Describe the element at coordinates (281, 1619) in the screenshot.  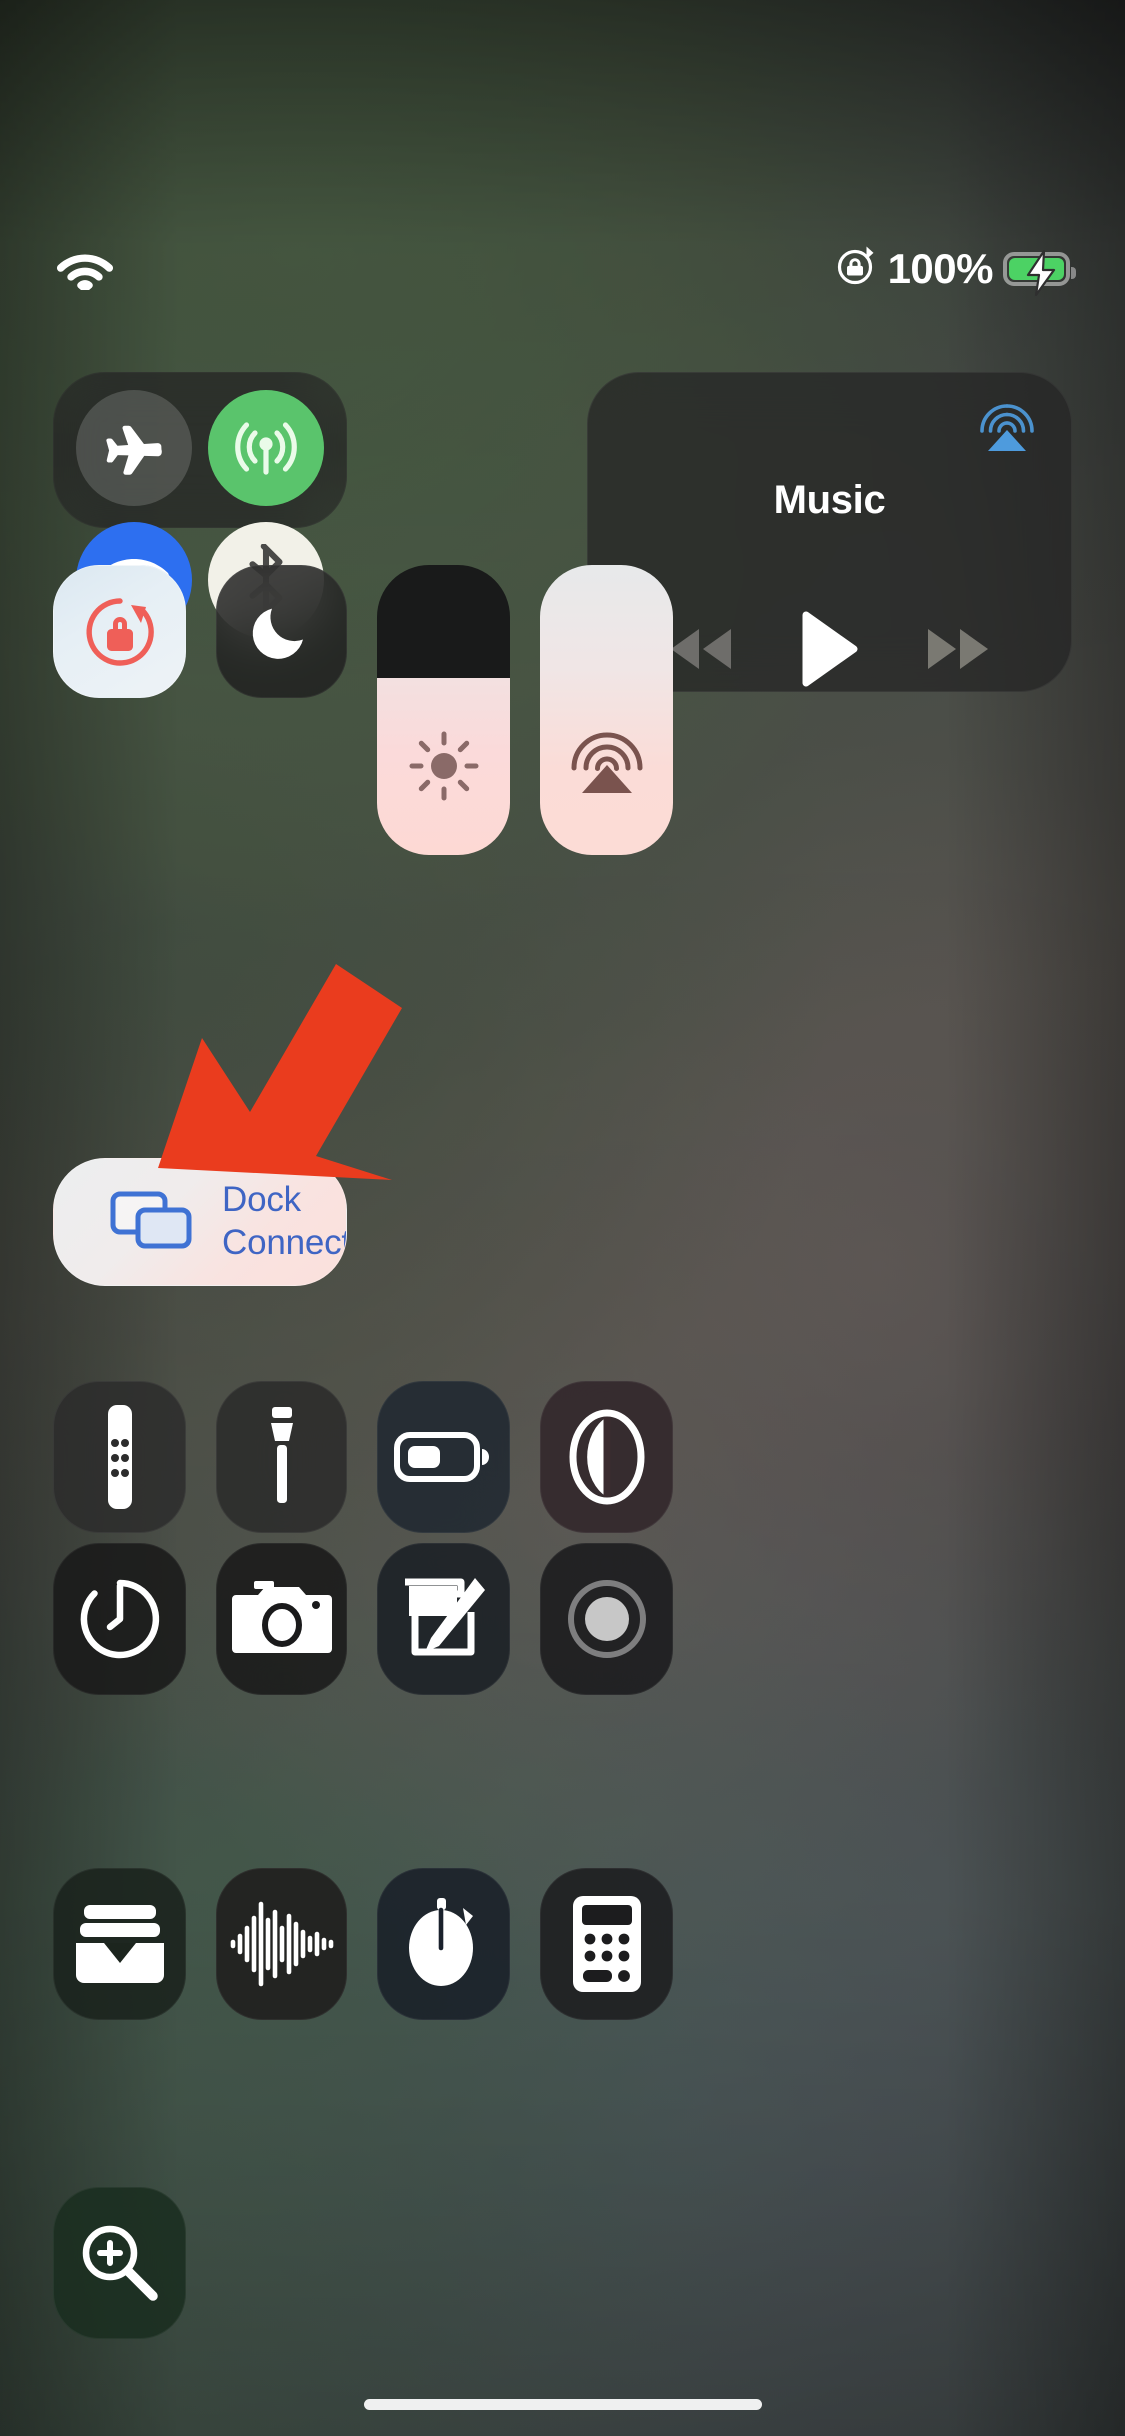
I see `tile-camera` at that location.